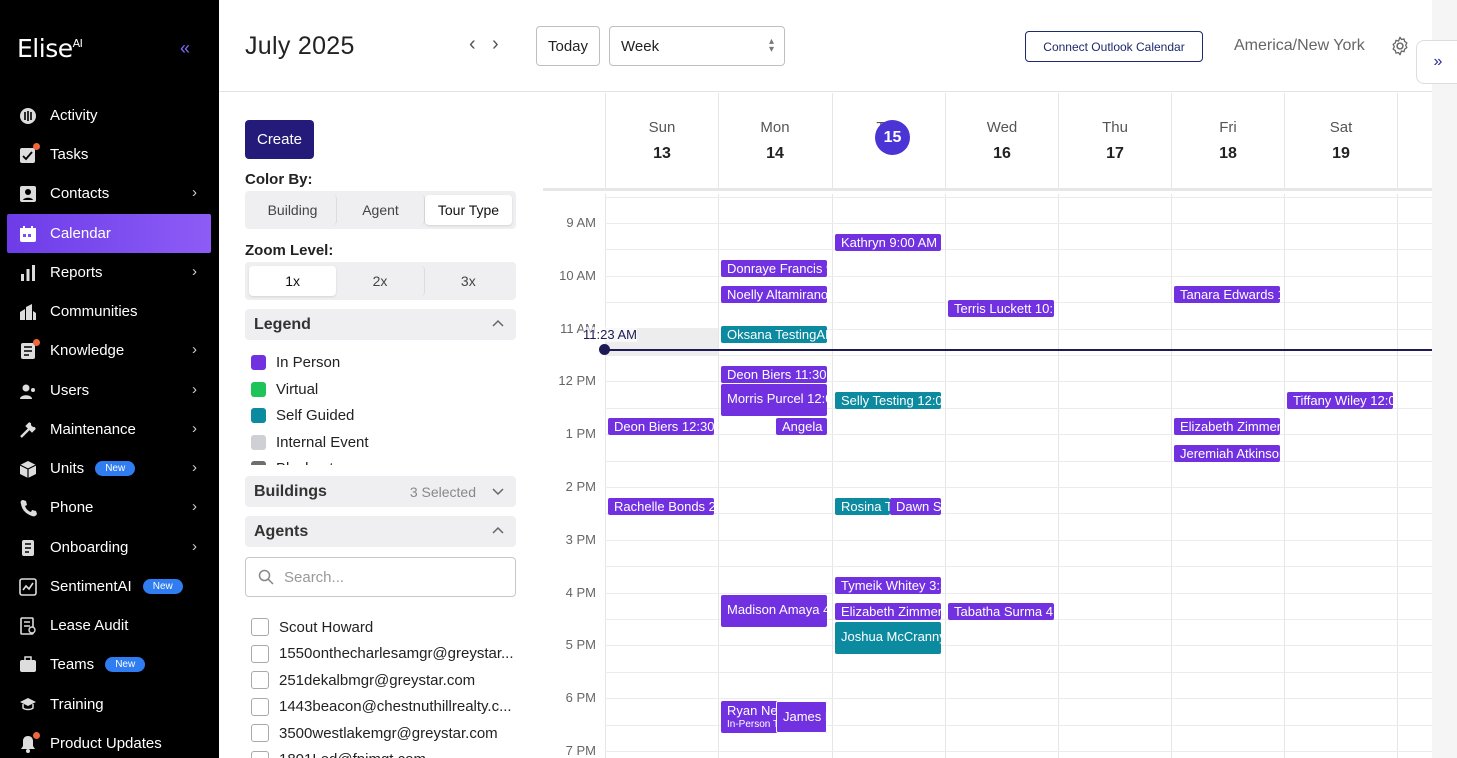 Image resolution: width=1457 pixels, height=758 pixels. What do you see at coordinates (888, 400) in the screenshot?
I see `calendar-event: Selly Testing 12:00 PM` at bounding box center [888, 400].